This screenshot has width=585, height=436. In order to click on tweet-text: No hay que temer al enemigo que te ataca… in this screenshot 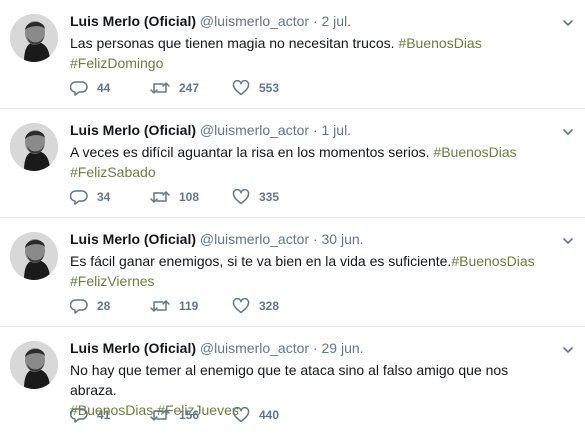, I will do `click(312, 390)`.